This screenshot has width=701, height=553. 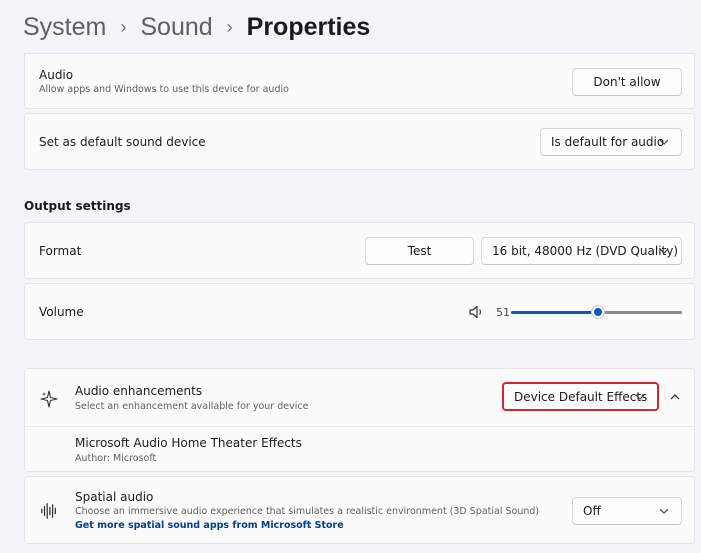 What do you see at coordinates (476, 312) in the screenshot?
I see `speaker-icon` at bounding box center [476, 312].